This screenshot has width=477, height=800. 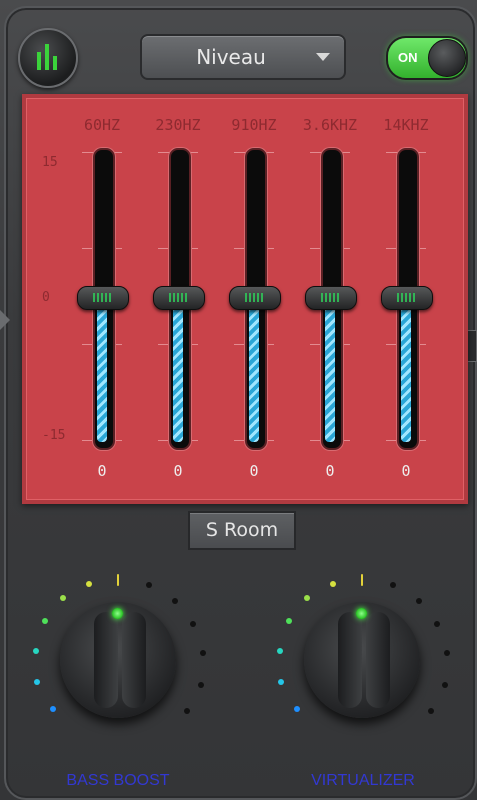 I want to click on band-slider-230hz, so click(x=179, y=299).